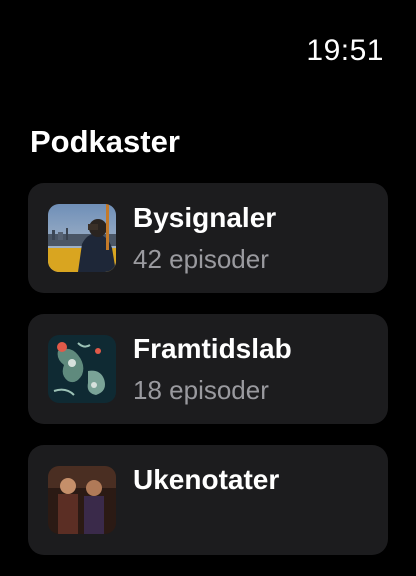 The width and height of the screenshot is (416, 576). I want to click on city-portrait-artwork-icon, so click(82, 238).